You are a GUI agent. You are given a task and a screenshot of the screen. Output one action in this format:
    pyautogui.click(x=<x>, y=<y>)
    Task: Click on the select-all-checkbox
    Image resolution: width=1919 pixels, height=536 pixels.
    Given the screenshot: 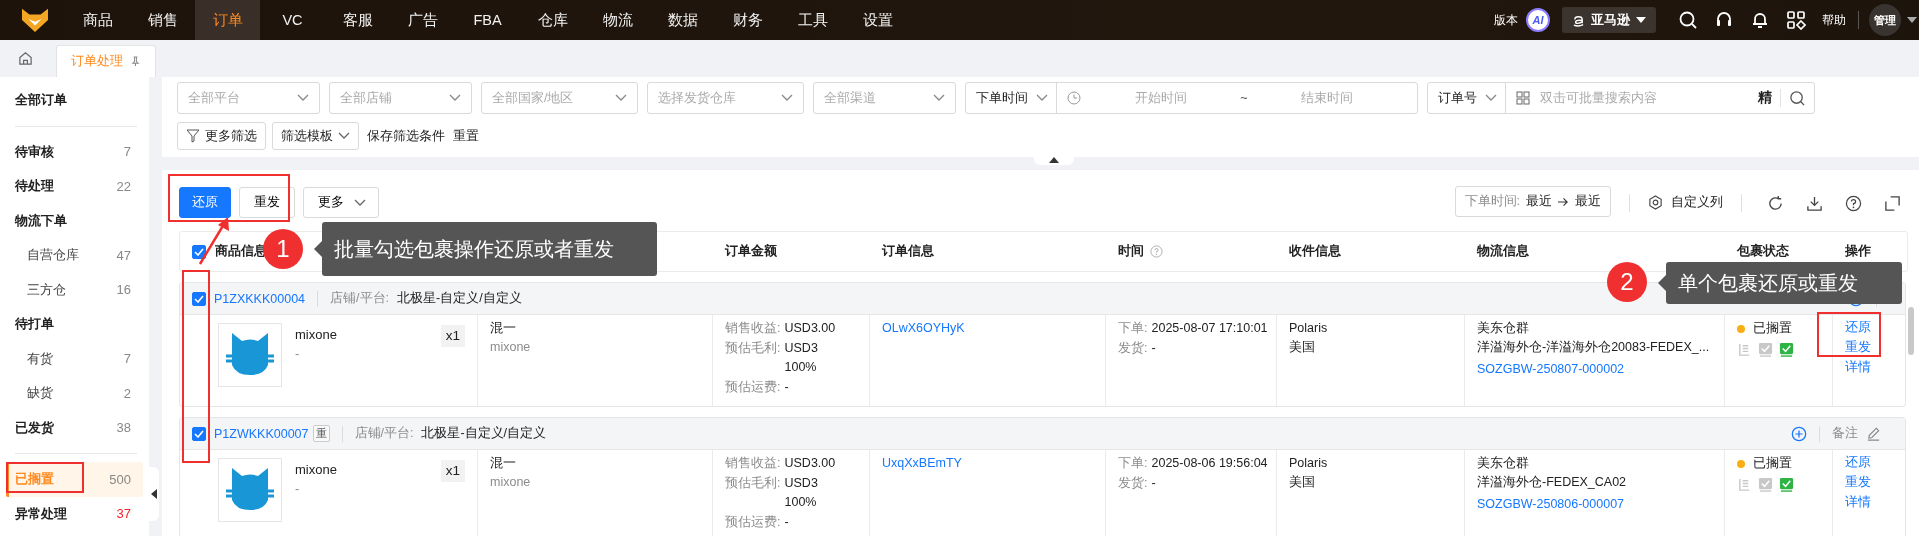 What is the action you would take?
    pyautogui.click(x=199, y=251)
    